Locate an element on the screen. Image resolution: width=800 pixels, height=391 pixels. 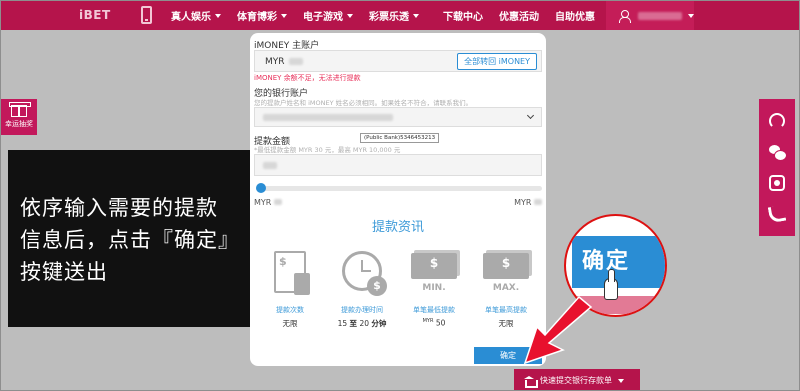
nav-item-live-casino: 真人娱乐 is located at coordinates (196, 15).